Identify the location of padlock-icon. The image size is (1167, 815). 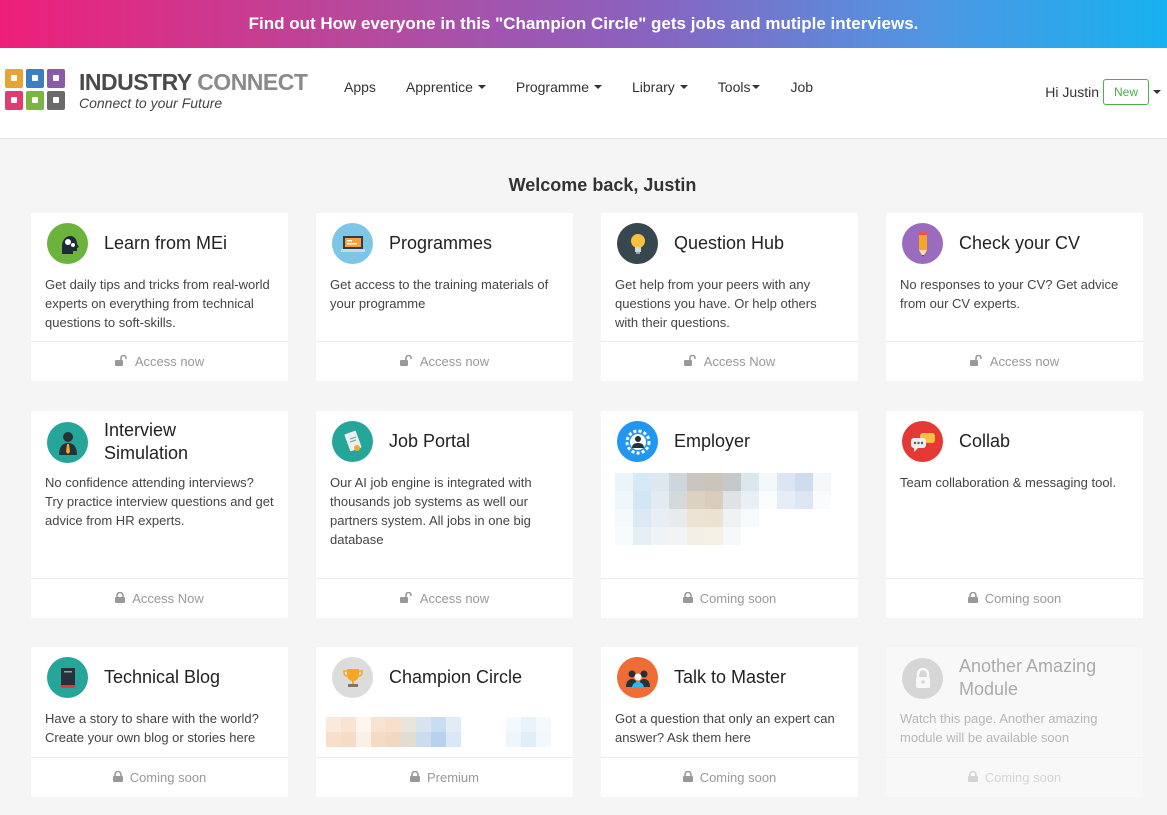
(922, 678).